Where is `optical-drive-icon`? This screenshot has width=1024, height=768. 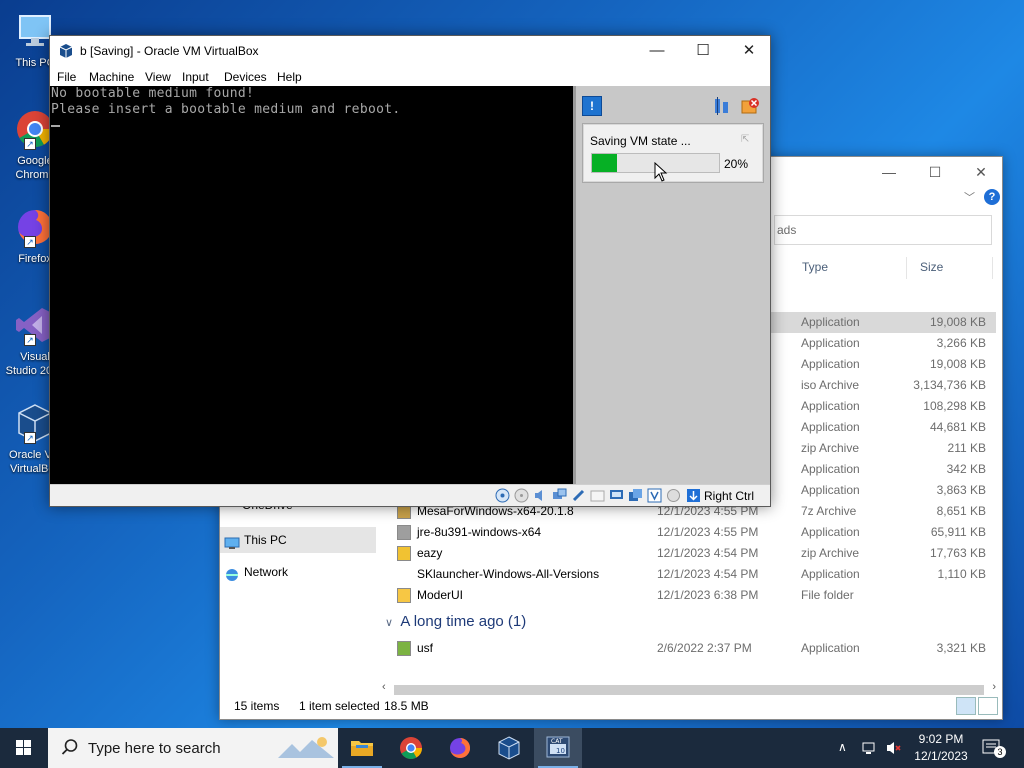 optical-drive-icon is located at coordinates (521, 495).